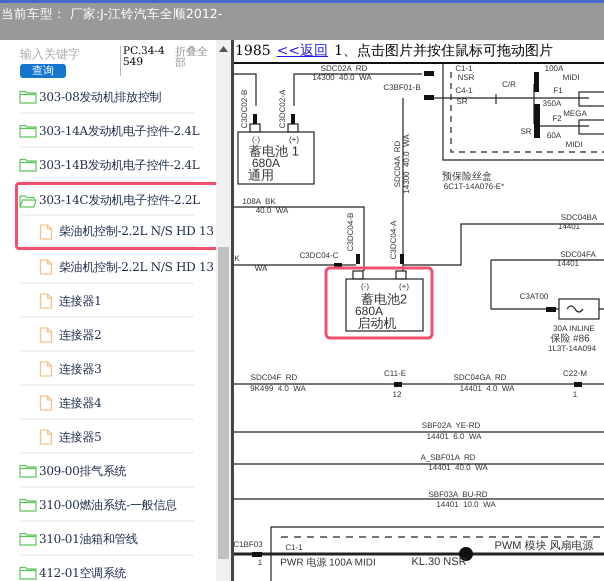  Describe the element at coordinates (344, 69) in the screenshot. I see `diagram-label: SDC02A RD` at that location.